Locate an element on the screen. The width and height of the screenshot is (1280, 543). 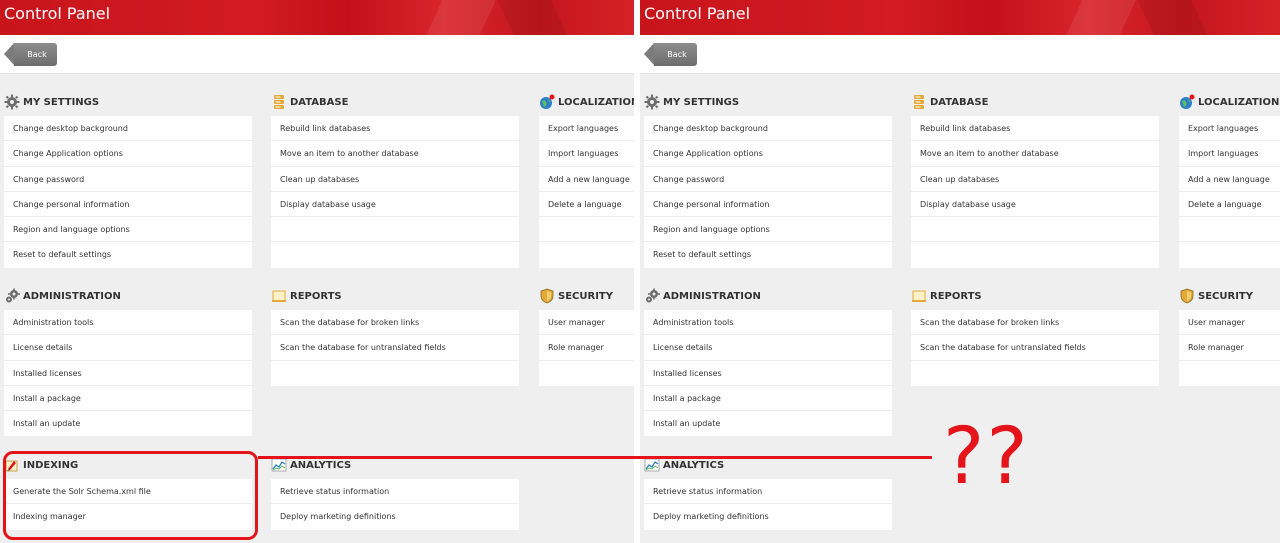
section-security: SECURITY User manager Role manager is located at coordinates (586, 334).